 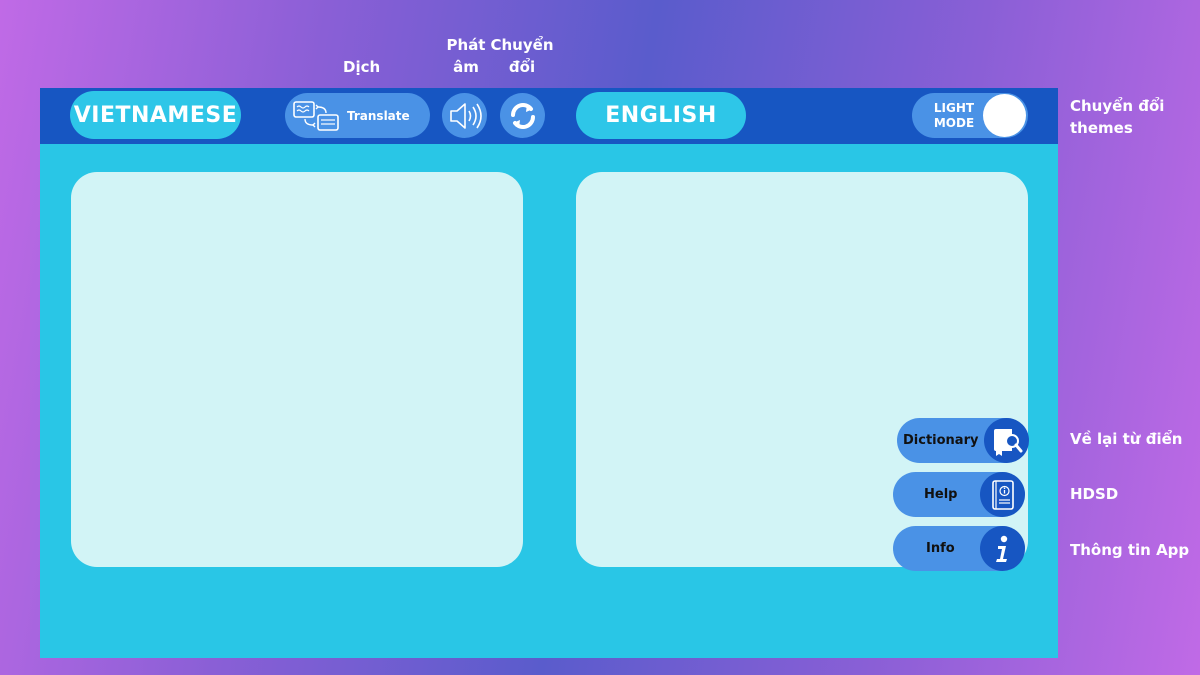 What do you see at coordinates (1002, 494) in the screenshot?
I see `manual-book-icon` at bounding box center [1002, 494].